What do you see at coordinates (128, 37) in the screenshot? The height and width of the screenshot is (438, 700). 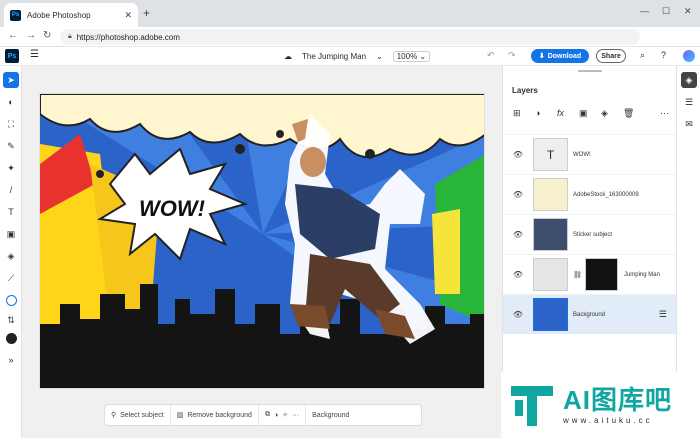 I see `url-text: https://photoshop.adobe.com` at bounding box center [128, 37].